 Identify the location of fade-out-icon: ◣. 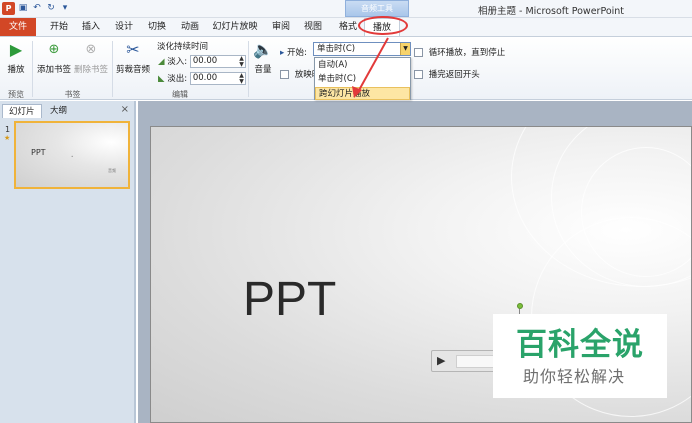
(161, 79).